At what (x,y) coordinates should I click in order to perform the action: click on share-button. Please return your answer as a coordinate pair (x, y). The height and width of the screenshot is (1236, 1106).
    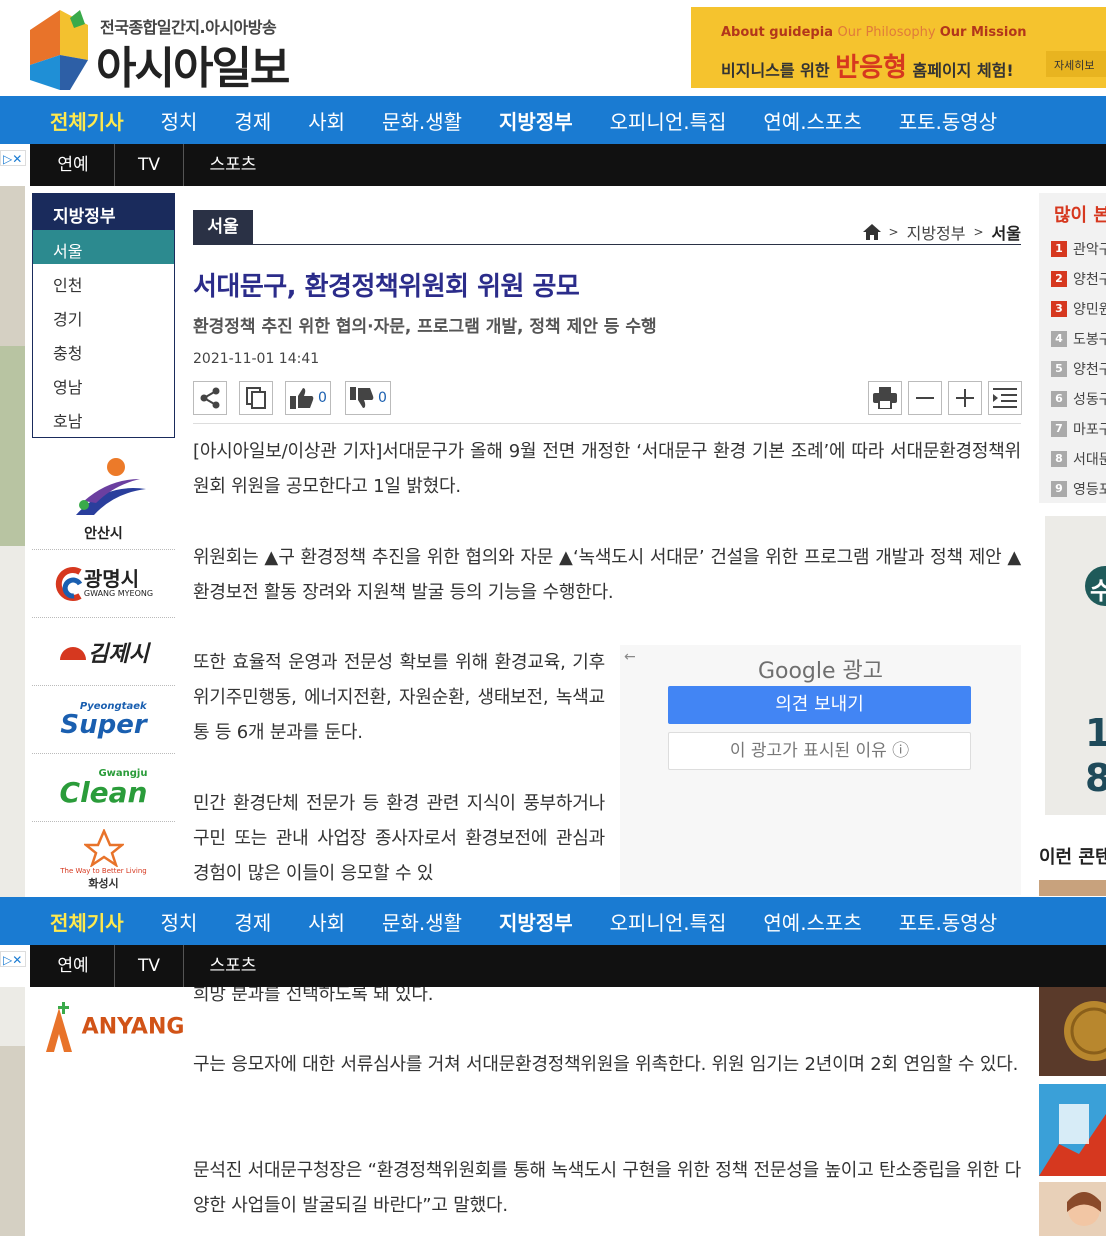
    Looking at the image, I should click on (210, 398).